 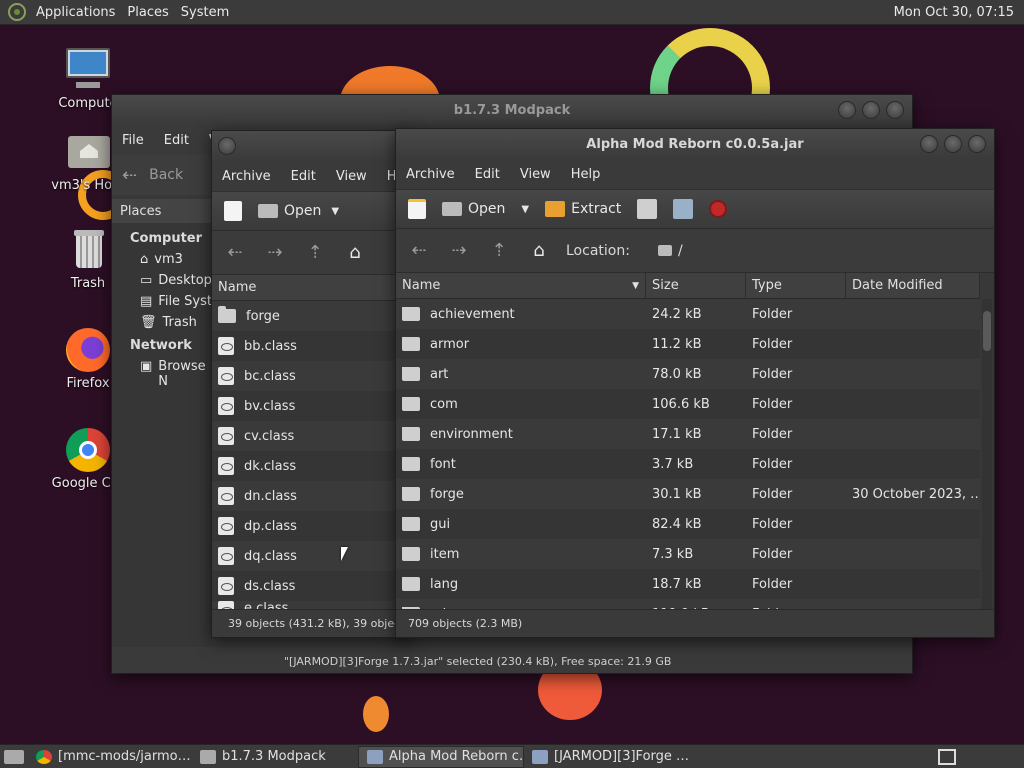 What do you see at coordinates (688, 464) in the screenshot?
I see `table-row: font 3.7 kB Folder` at bounding box center [688, 464].